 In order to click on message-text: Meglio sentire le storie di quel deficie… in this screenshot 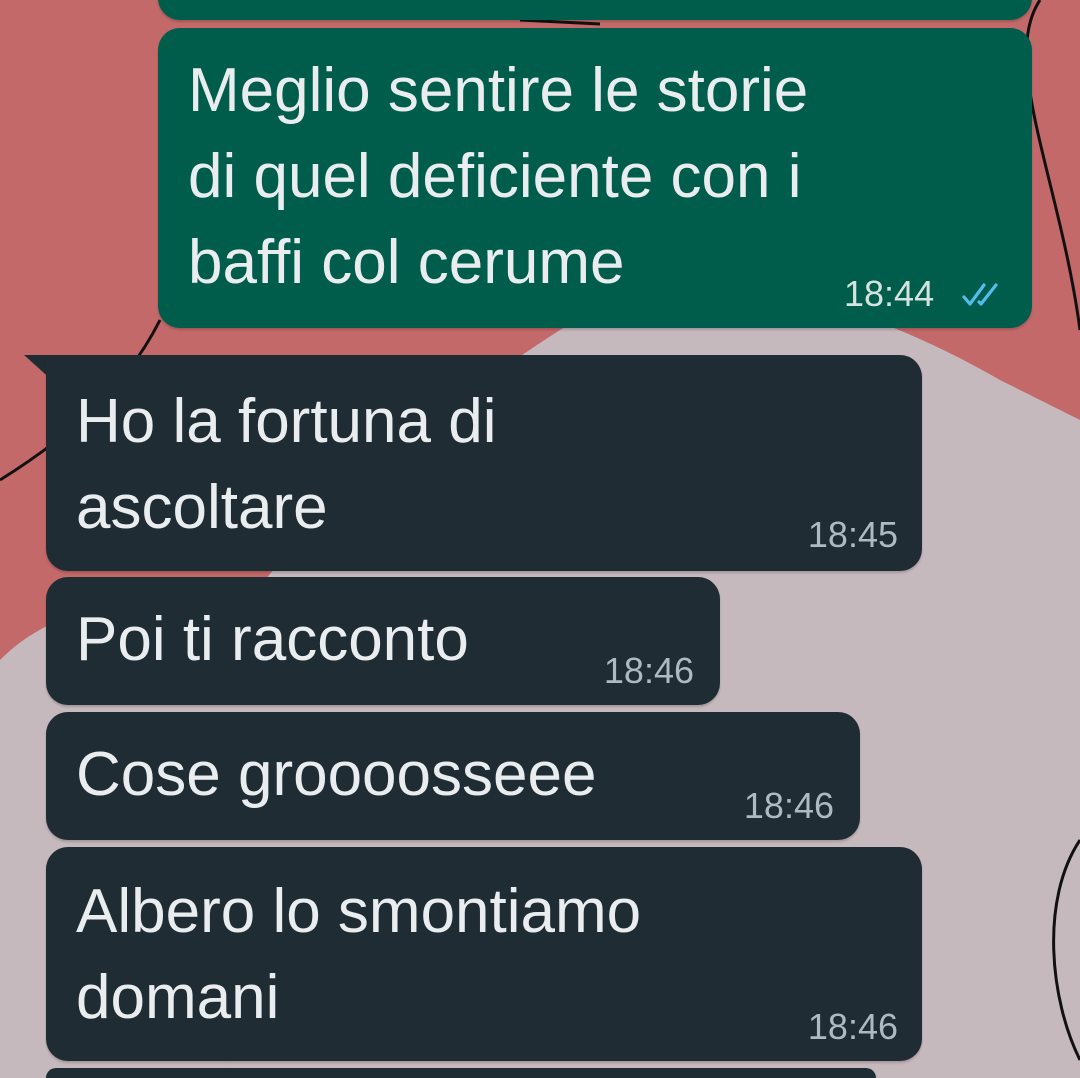, I will do `click(498, 176)`.